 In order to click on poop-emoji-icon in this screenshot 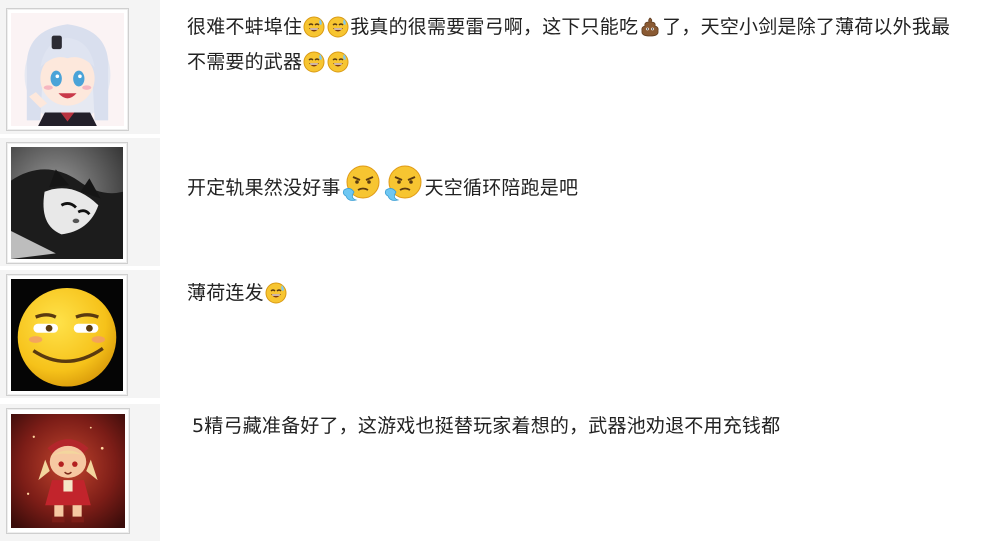, I will do `click(650, 31)`.